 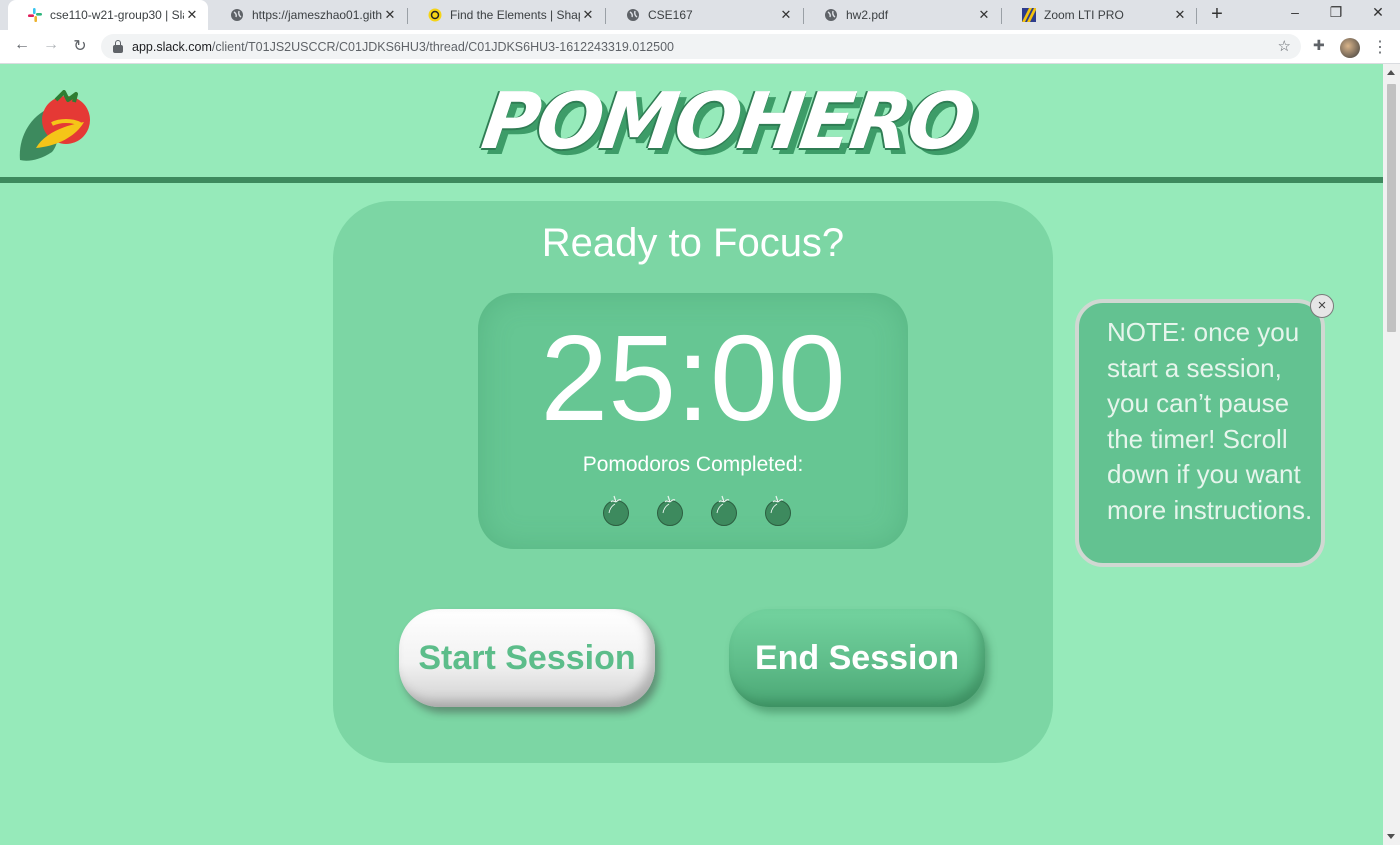 What do you see at coordinates (317, 15) in the screenshot?
I see `tab-title: https://jameszhao01.github.io` at bounding box center [317, 15].